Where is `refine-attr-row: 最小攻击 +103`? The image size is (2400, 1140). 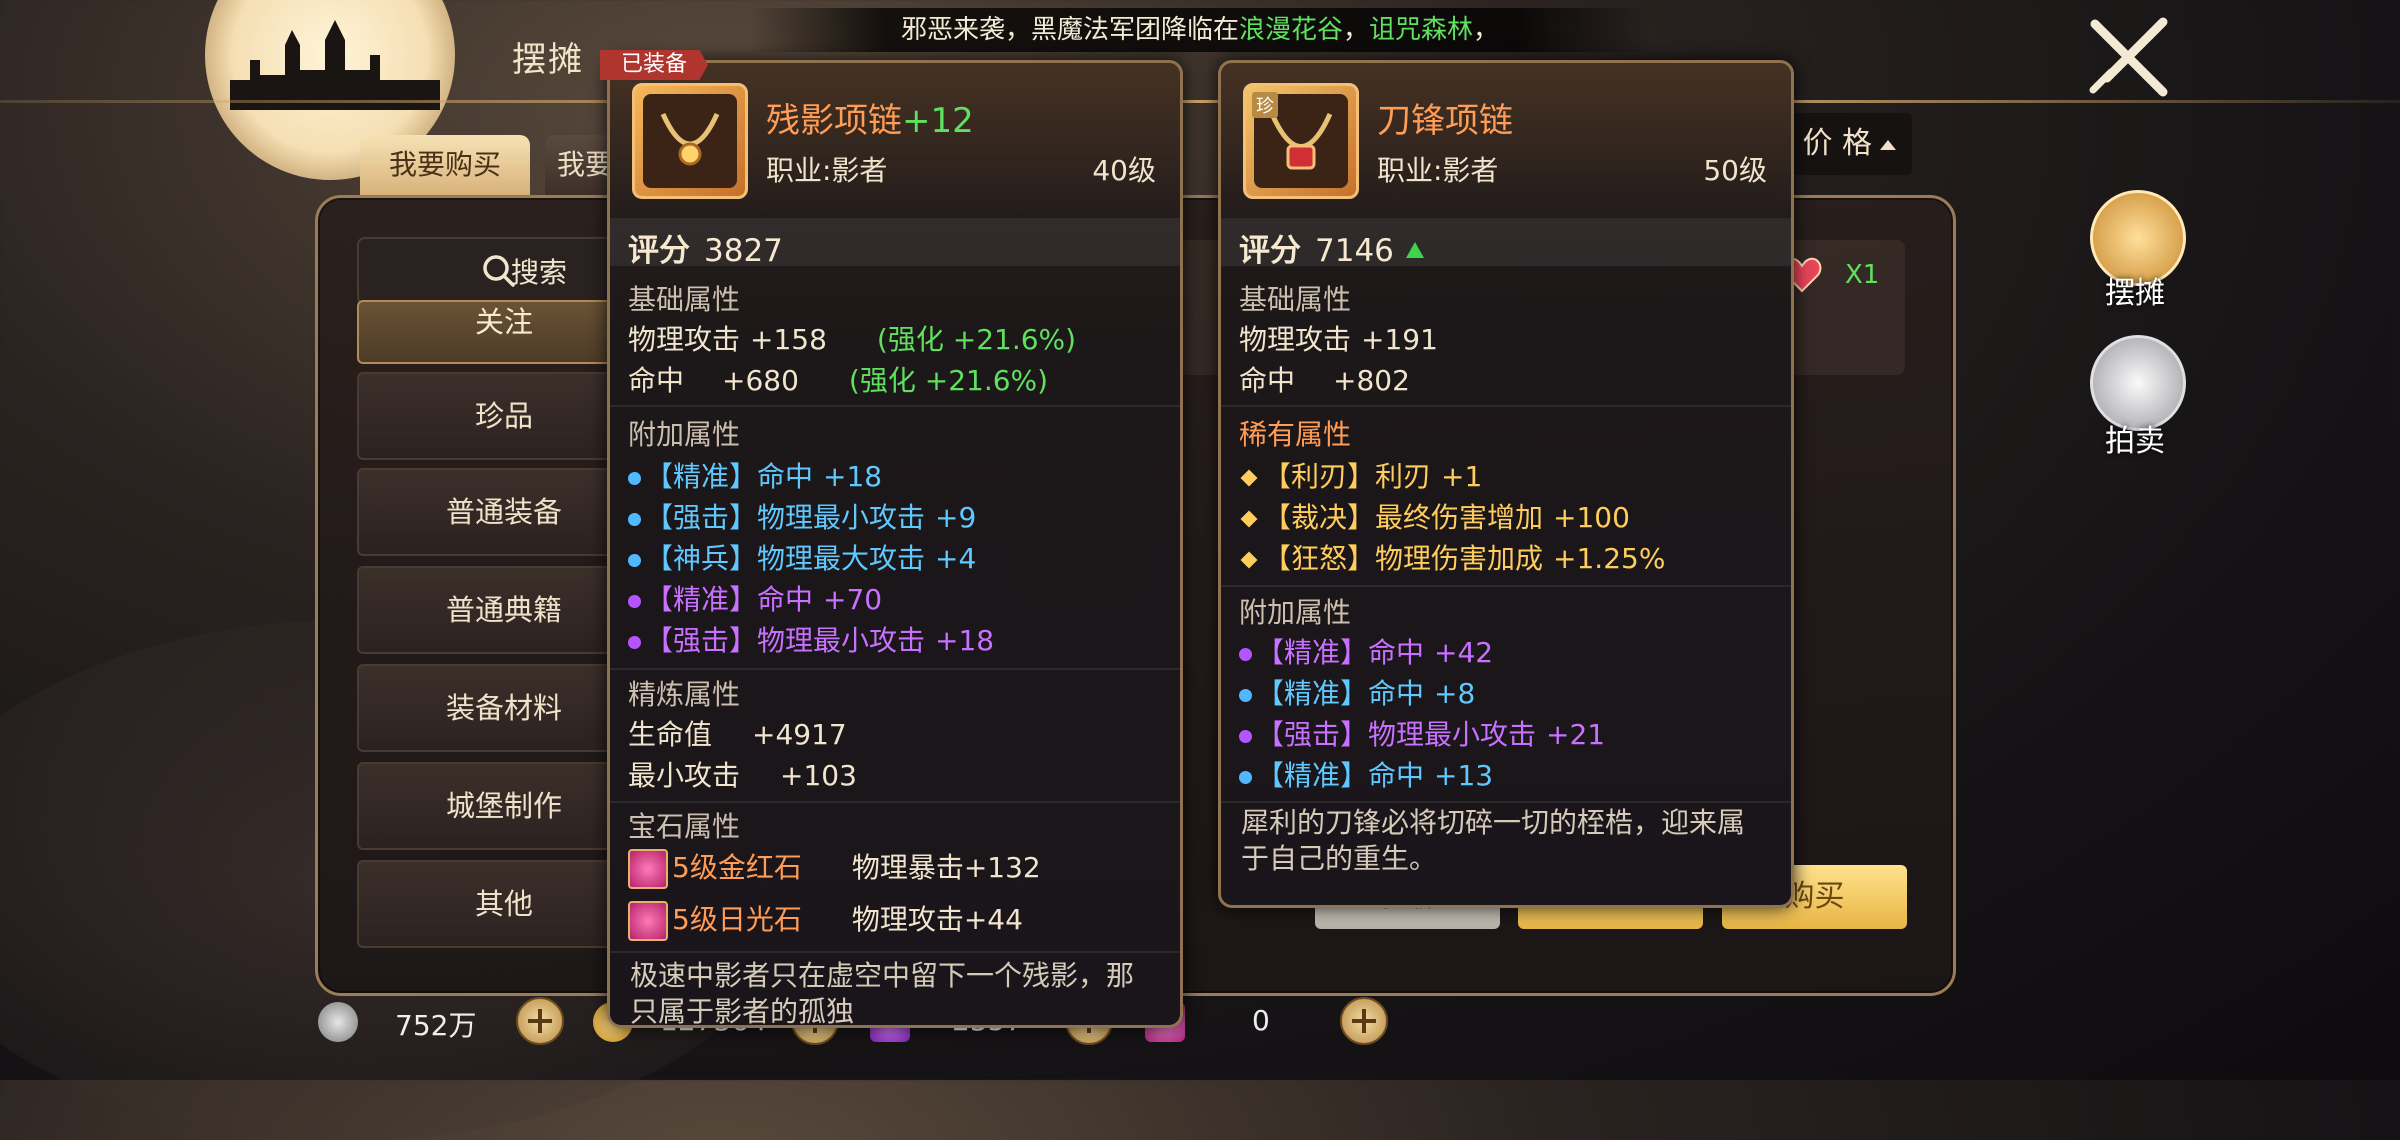
refine-attr-row: 最小攻击 +103 is located at coordinates (742, 775).